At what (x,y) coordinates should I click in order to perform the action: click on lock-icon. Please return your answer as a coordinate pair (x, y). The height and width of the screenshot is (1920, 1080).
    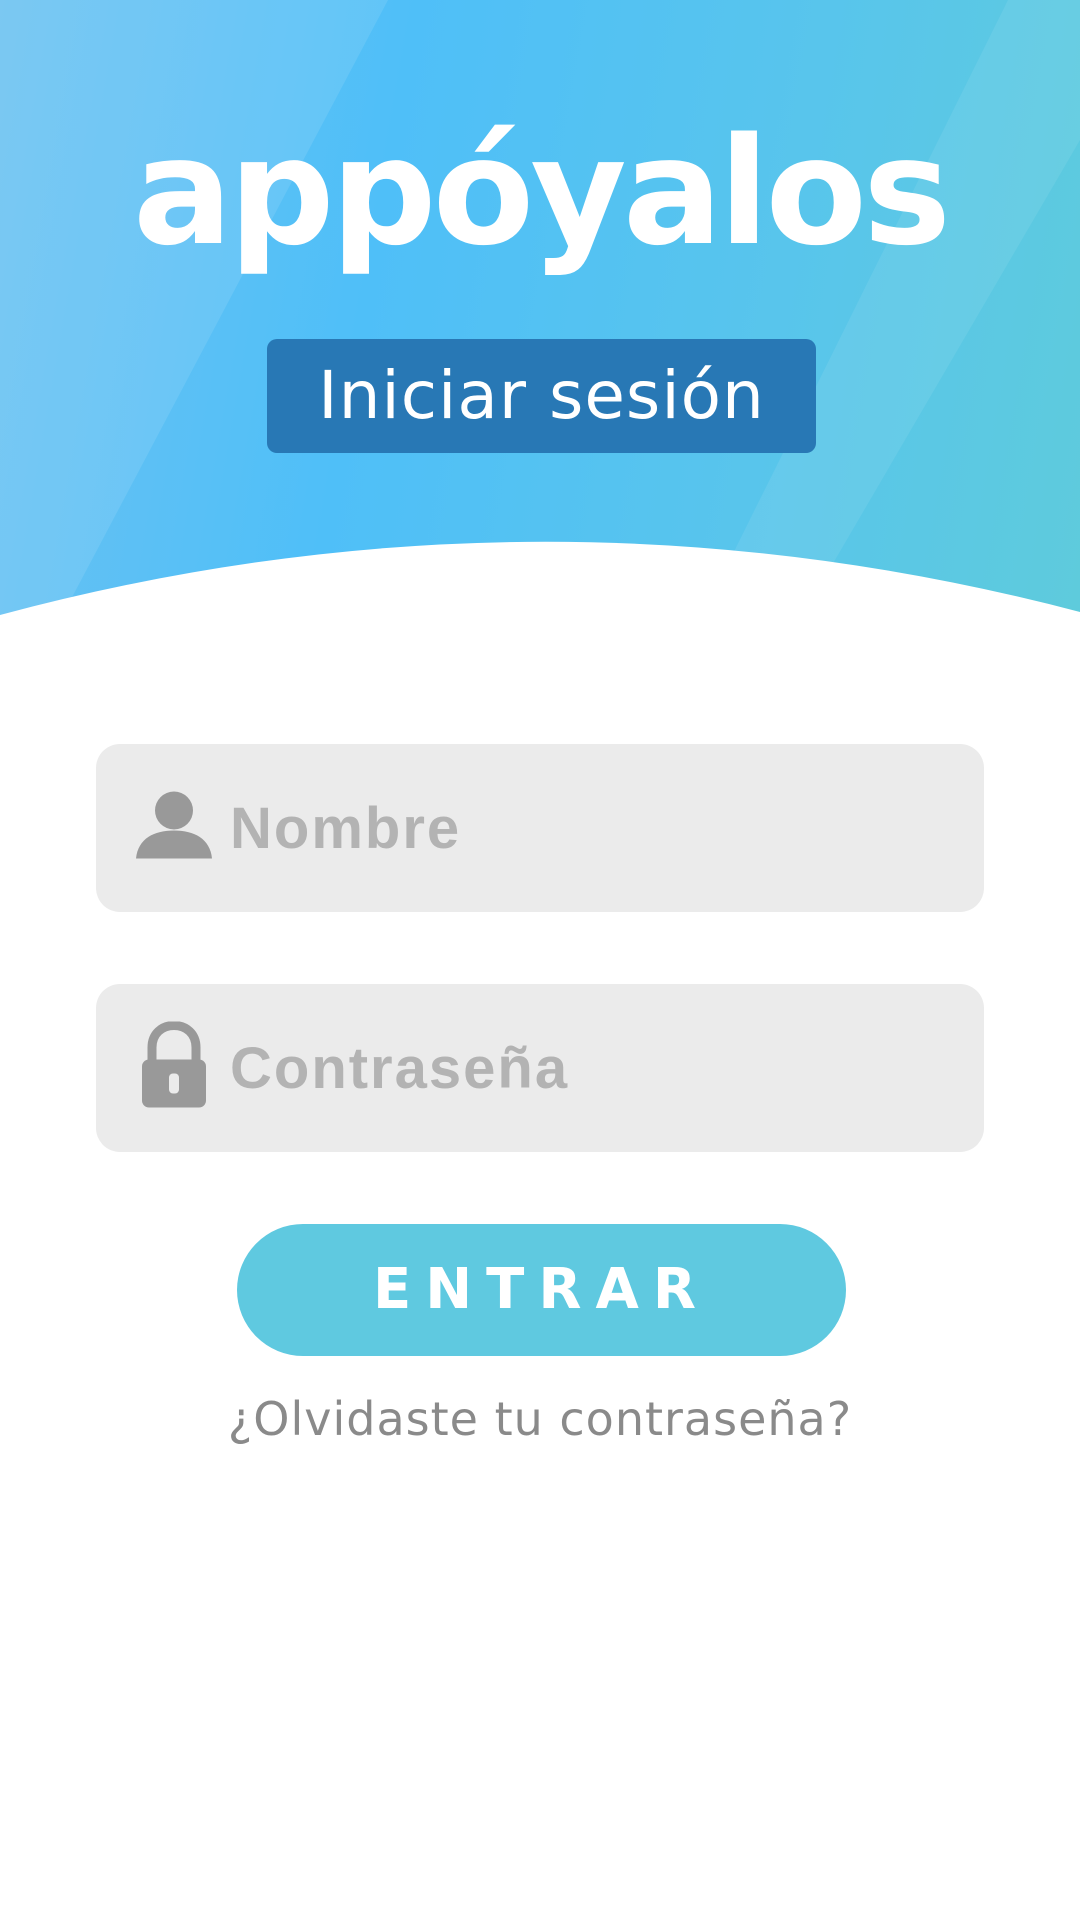
    Looking at the image, I should click on (174, 1067).